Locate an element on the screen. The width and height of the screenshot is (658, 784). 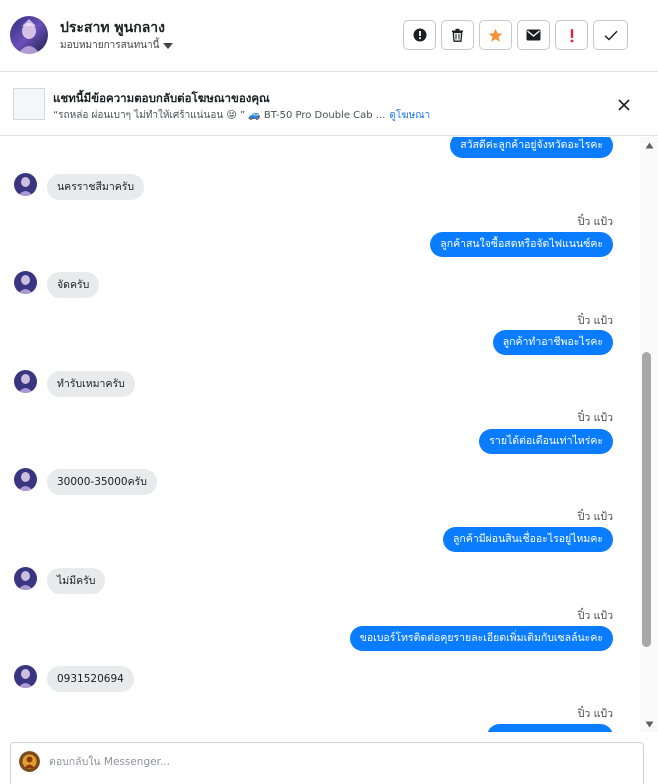
incoming-message: ไม่มีครับ is located at coordinates (76, 581).